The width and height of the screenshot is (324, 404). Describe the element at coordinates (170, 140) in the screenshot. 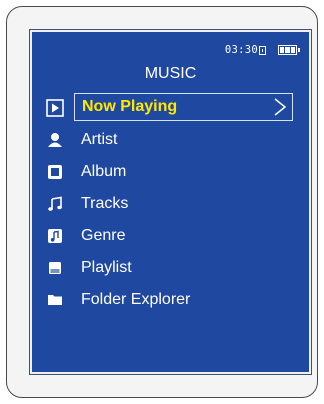

I see `menu-item-artist: Artist` at that location.